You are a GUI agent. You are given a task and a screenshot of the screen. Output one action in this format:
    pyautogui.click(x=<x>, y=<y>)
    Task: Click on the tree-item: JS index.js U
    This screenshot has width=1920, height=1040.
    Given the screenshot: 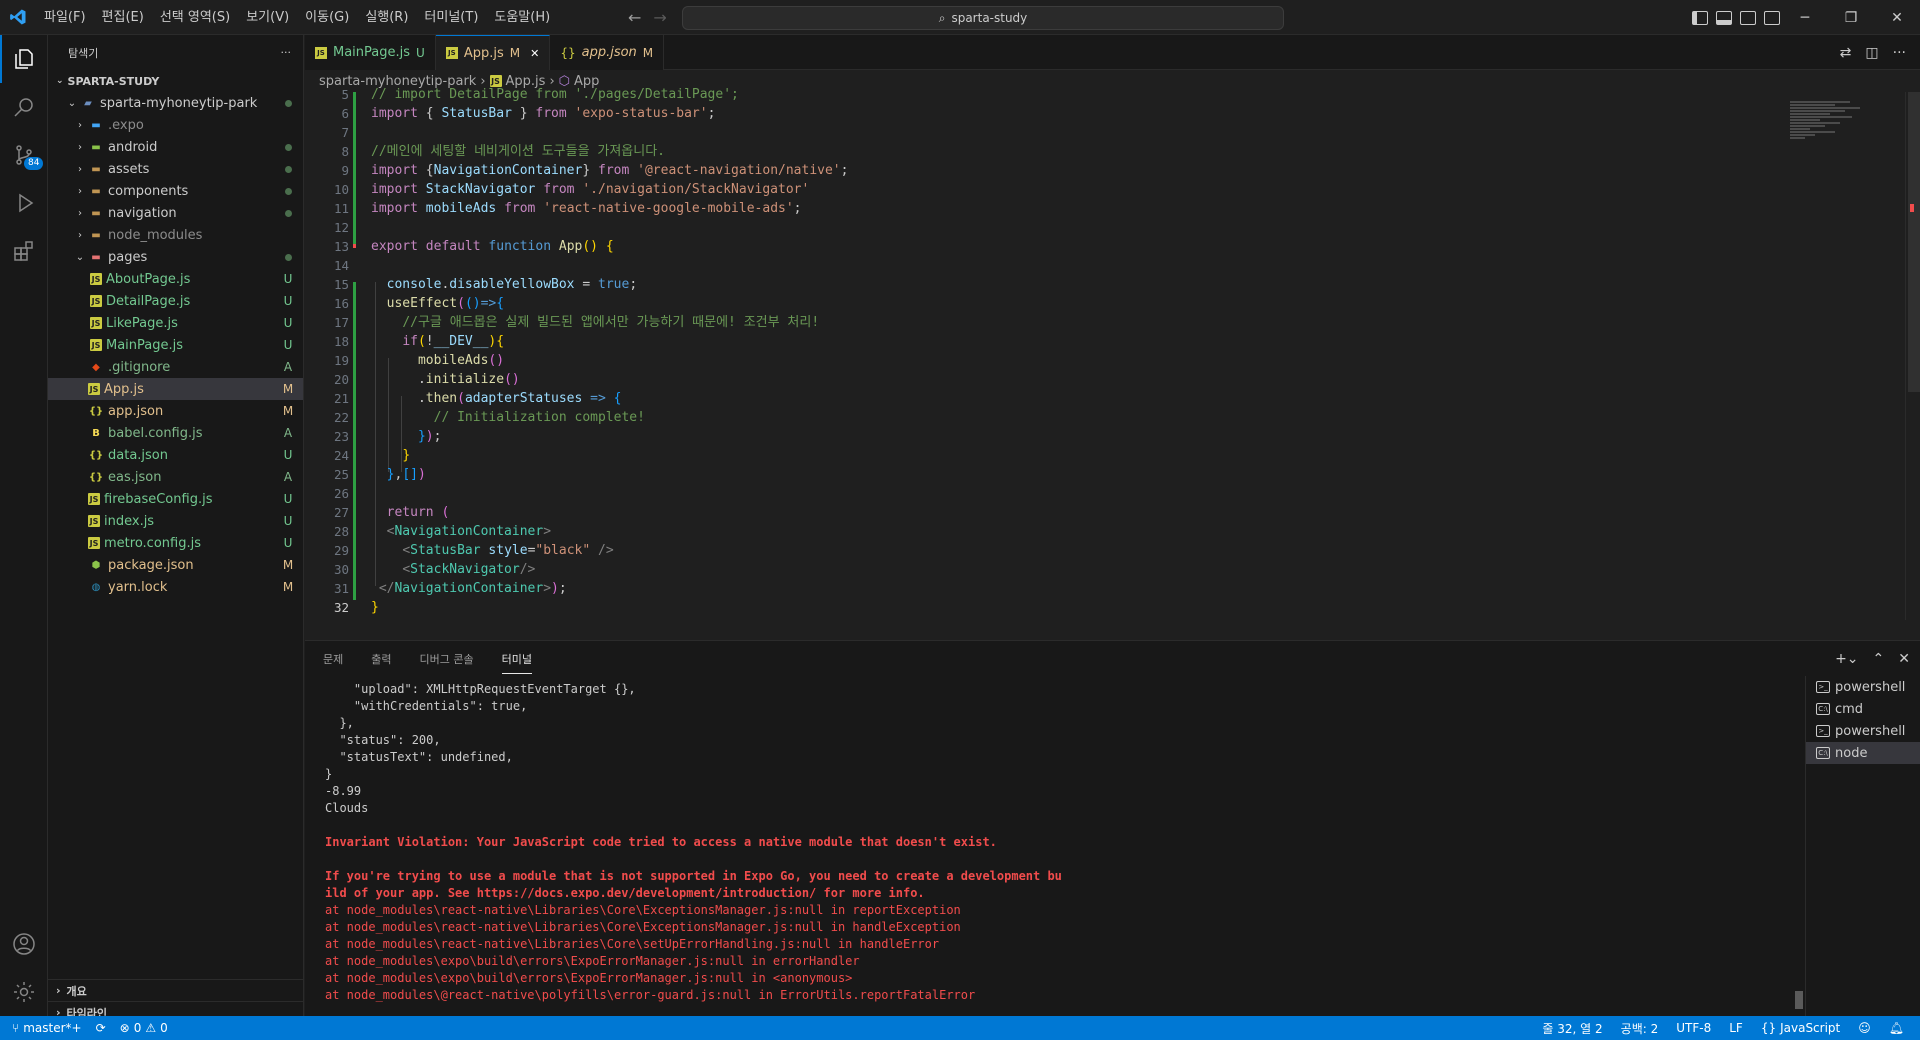 What is the action you would take?
    pyautogui.click(x=175, y=521)
    